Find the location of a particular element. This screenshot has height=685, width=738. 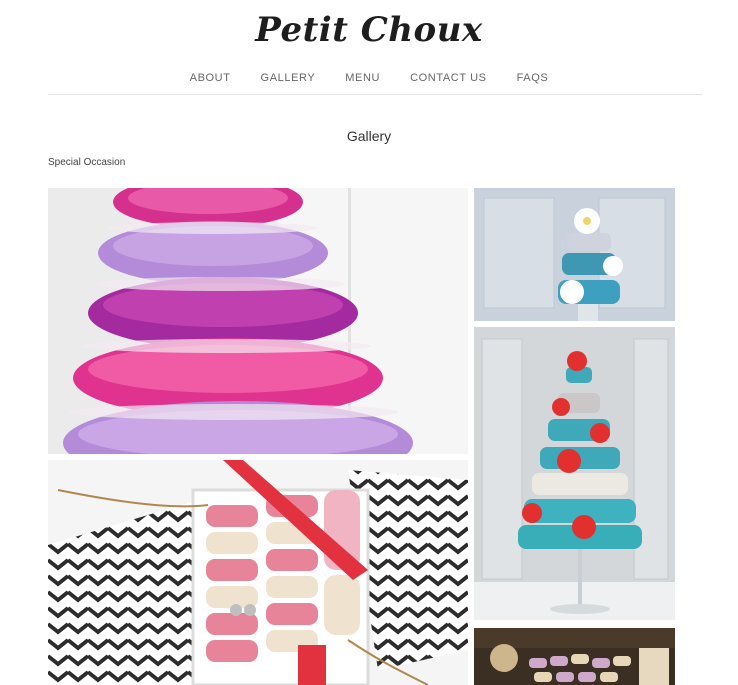

gallery-photo-teal-tower-red-flowers is located at coordinates (574, 473).